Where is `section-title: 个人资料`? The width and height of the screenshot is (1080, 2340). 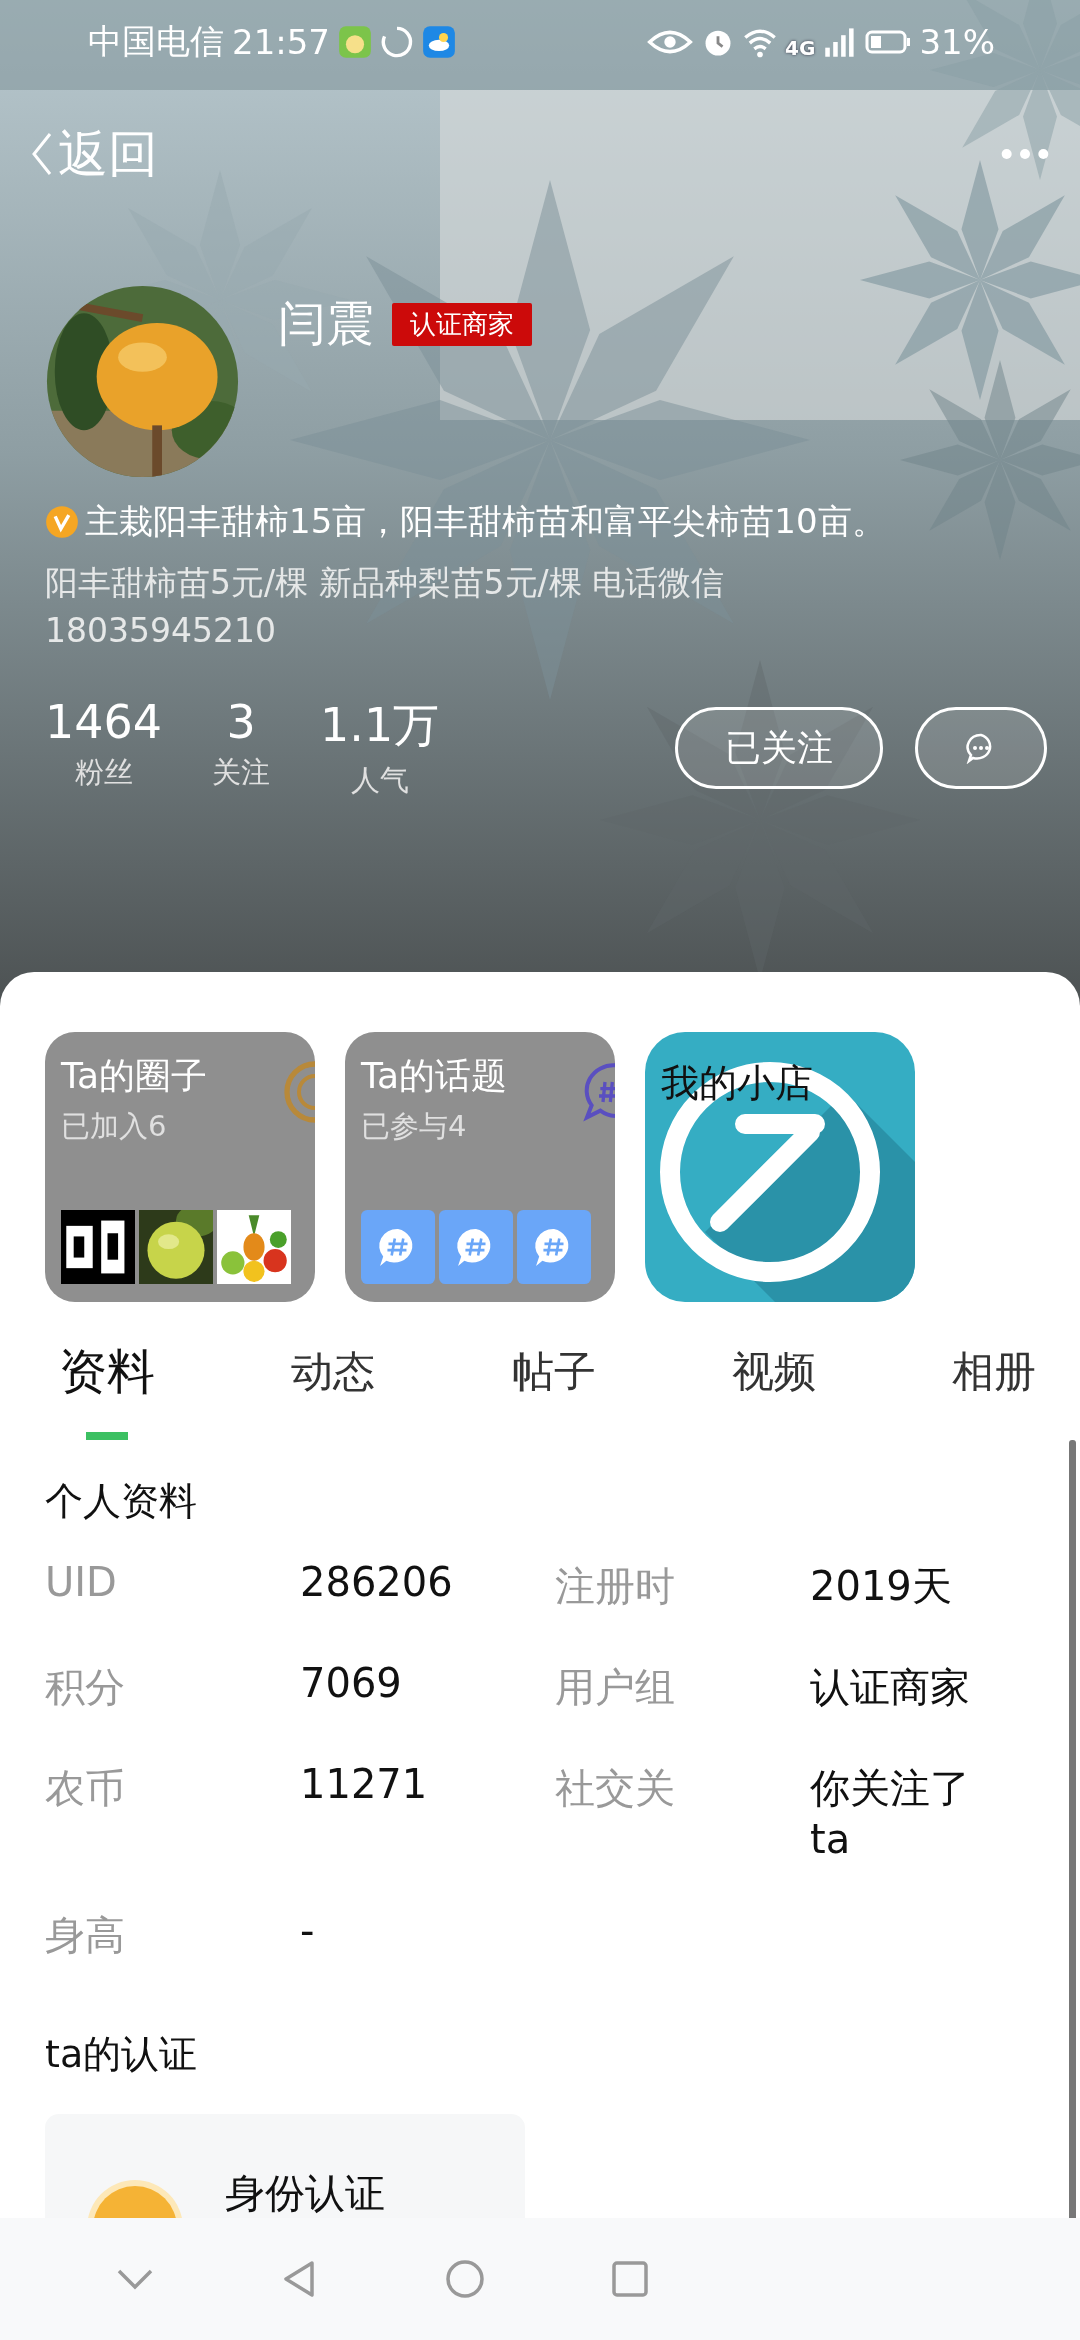
section-title: 个人资料 is located at coordinates (121, 1501).